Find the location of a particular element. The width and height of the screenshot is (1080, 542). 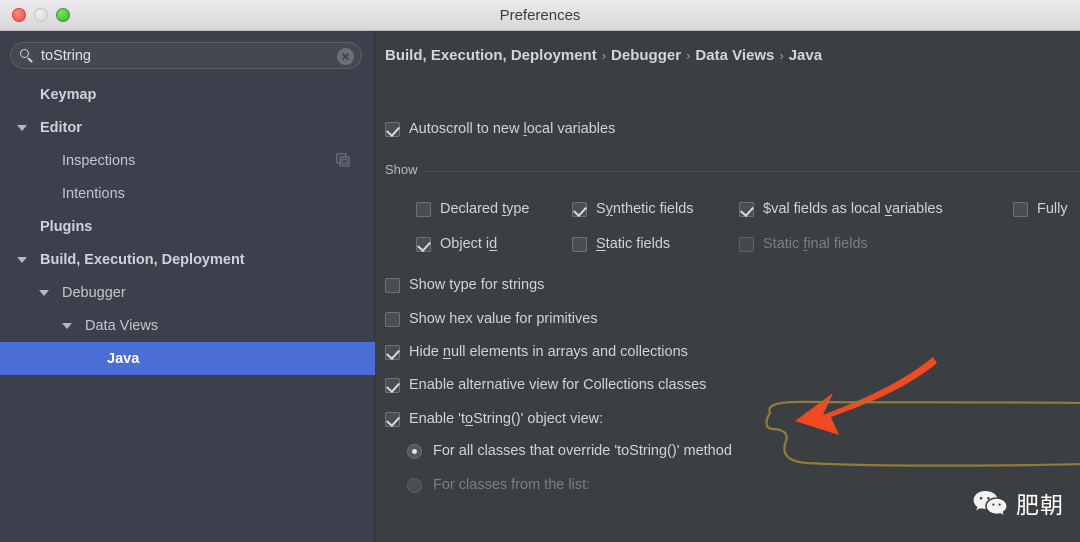

checkbox-label: Show hex value for primitives is located at coordinates (503, 319).